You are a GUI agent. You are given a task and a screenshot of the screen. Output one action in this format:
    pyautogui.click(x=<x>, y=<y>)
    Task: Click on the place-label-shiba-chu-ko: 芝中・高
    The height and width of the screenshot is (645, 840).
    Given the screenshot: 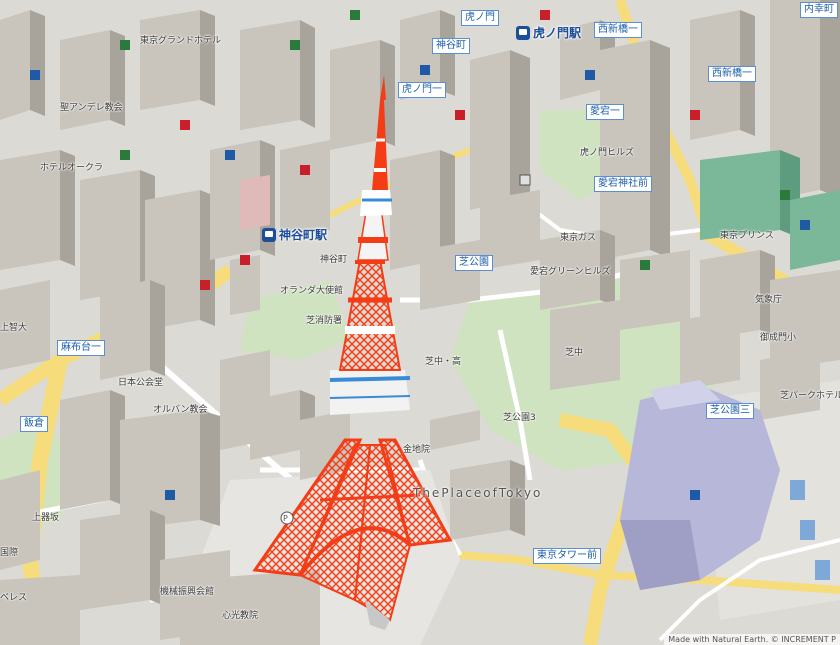 What is the action you would take?
    pyautogui.click(x=443, y=362)
    